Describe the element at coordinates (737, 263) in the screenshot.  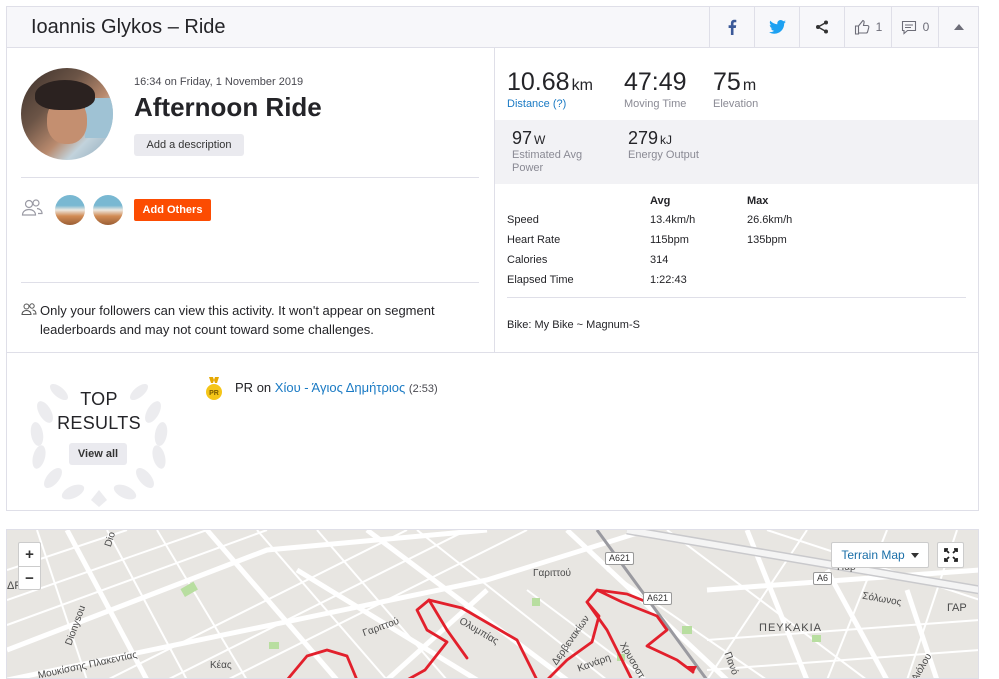
I see `table-row: Calories 314` at that location.